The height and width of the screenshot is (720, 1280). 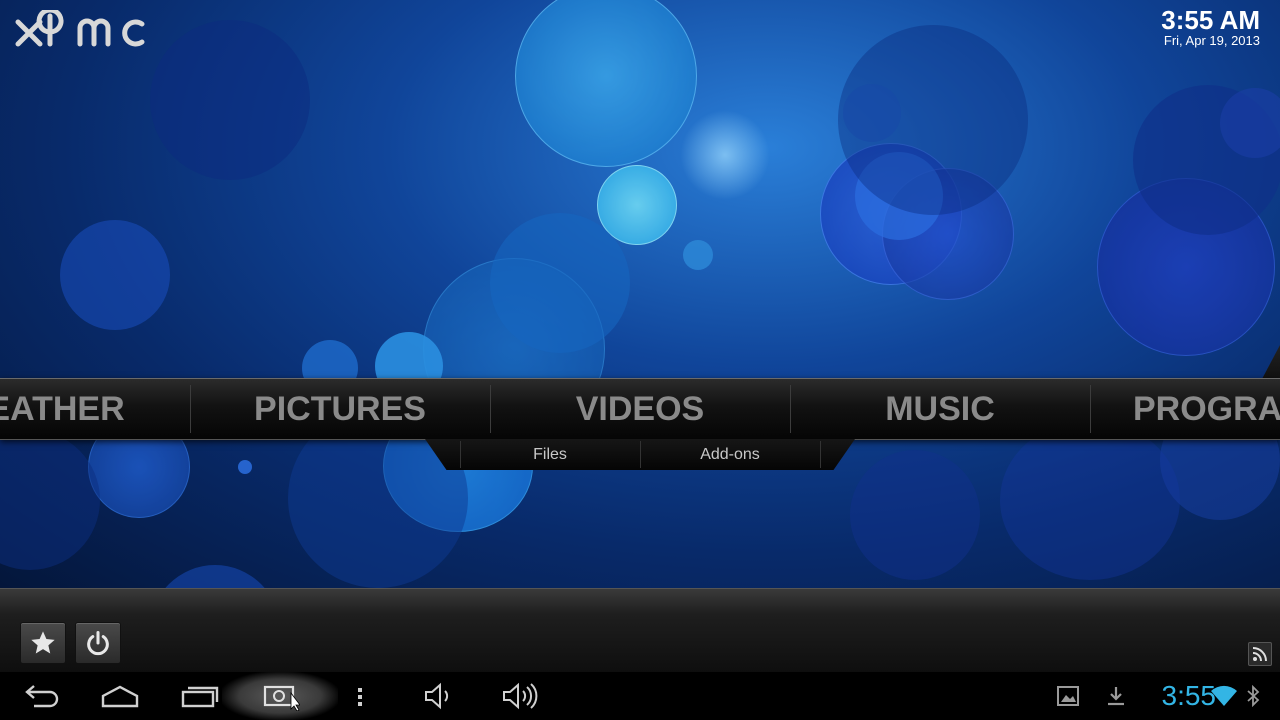 I want to click on wifi-icon, so click(x=1224, y=695).